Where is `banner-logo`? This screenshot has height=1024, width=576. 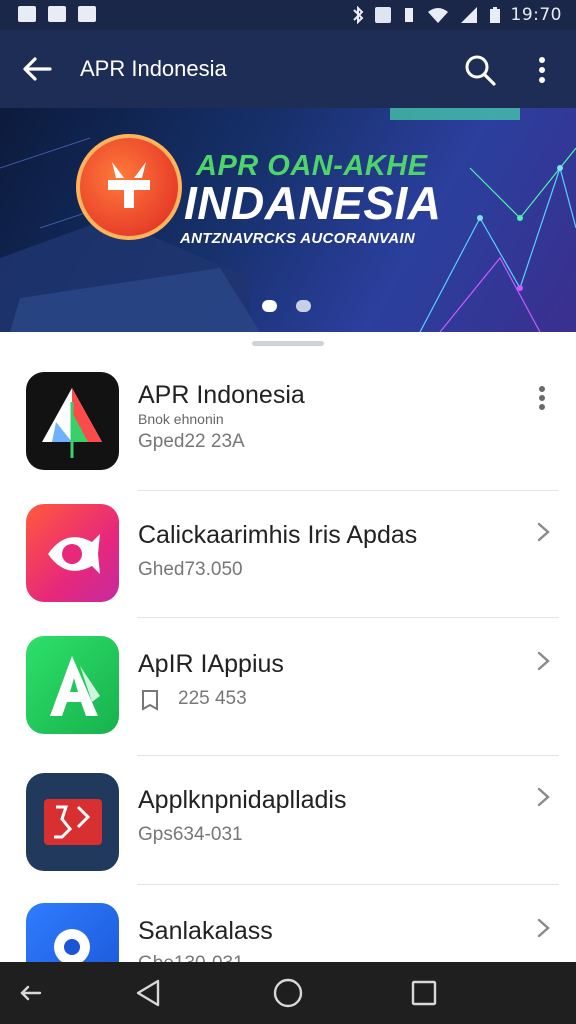
banner-logo is located at coordinates (129, 187).